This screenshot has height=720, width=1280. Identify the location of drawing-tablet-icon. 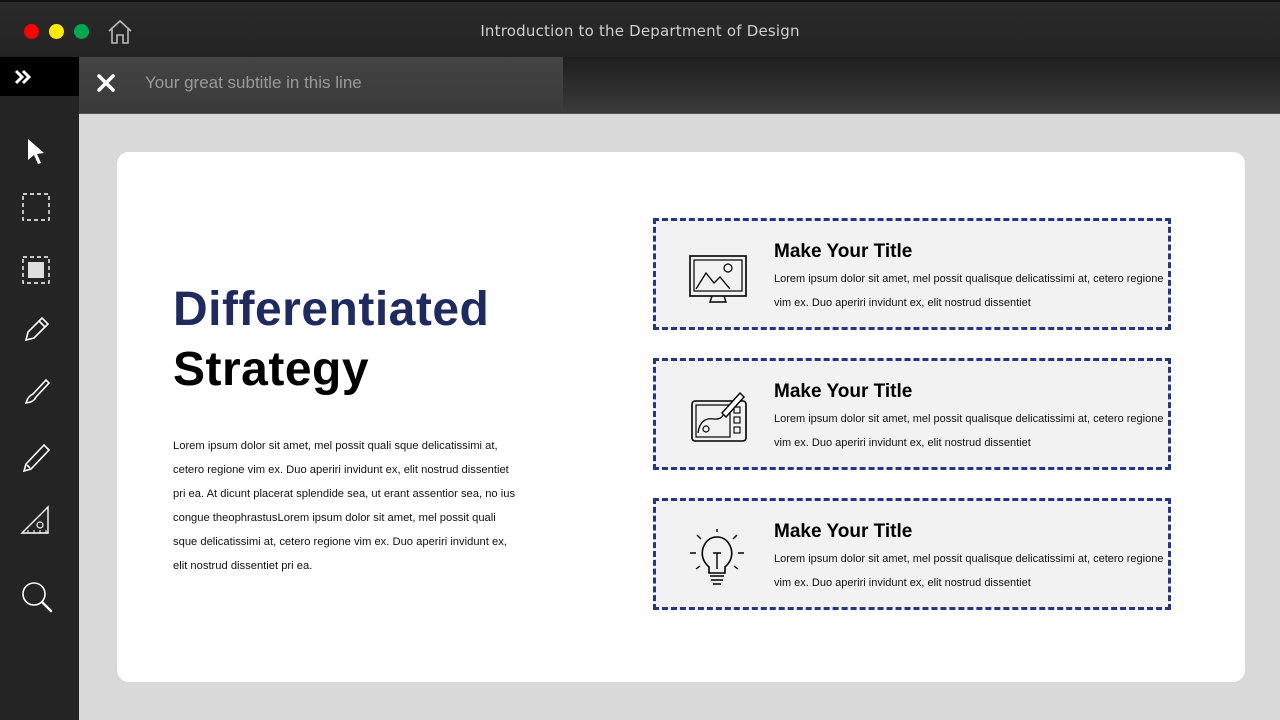
(717, 417).